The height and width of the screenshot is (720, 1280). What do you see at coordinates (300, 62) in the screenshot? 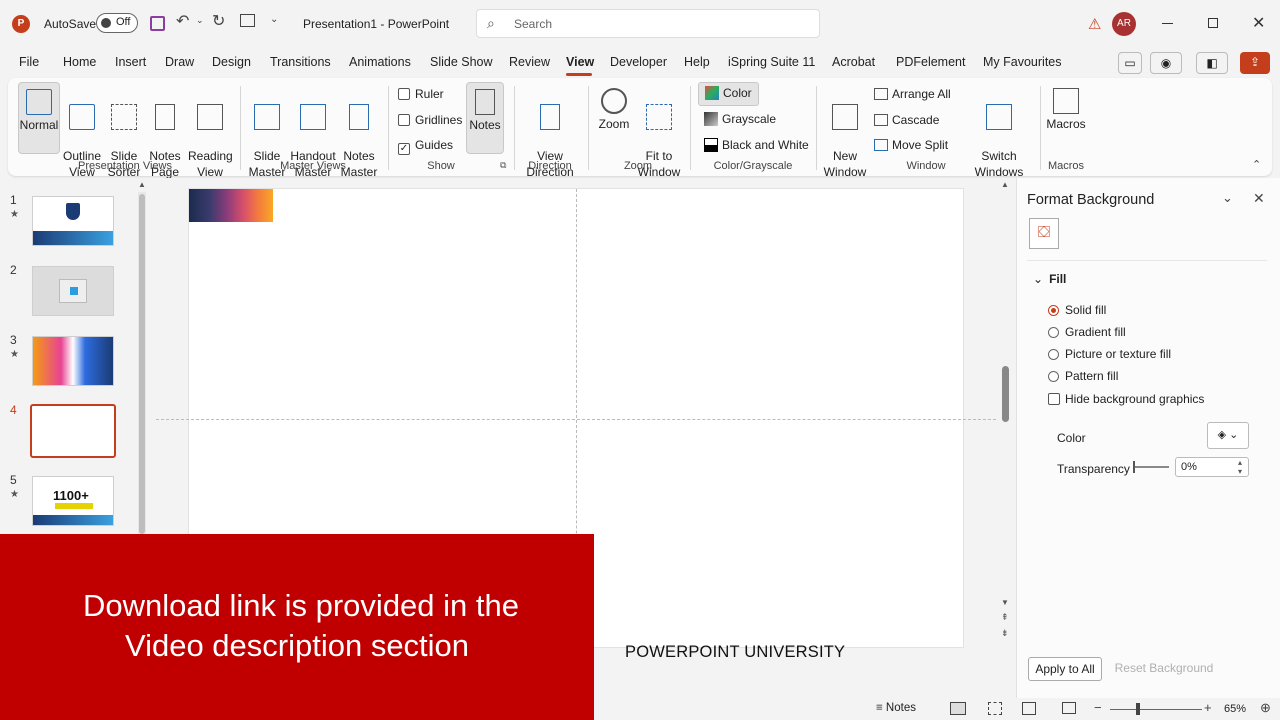
I see `tab-transitions: Transitions` at bounding box center [300, 62].